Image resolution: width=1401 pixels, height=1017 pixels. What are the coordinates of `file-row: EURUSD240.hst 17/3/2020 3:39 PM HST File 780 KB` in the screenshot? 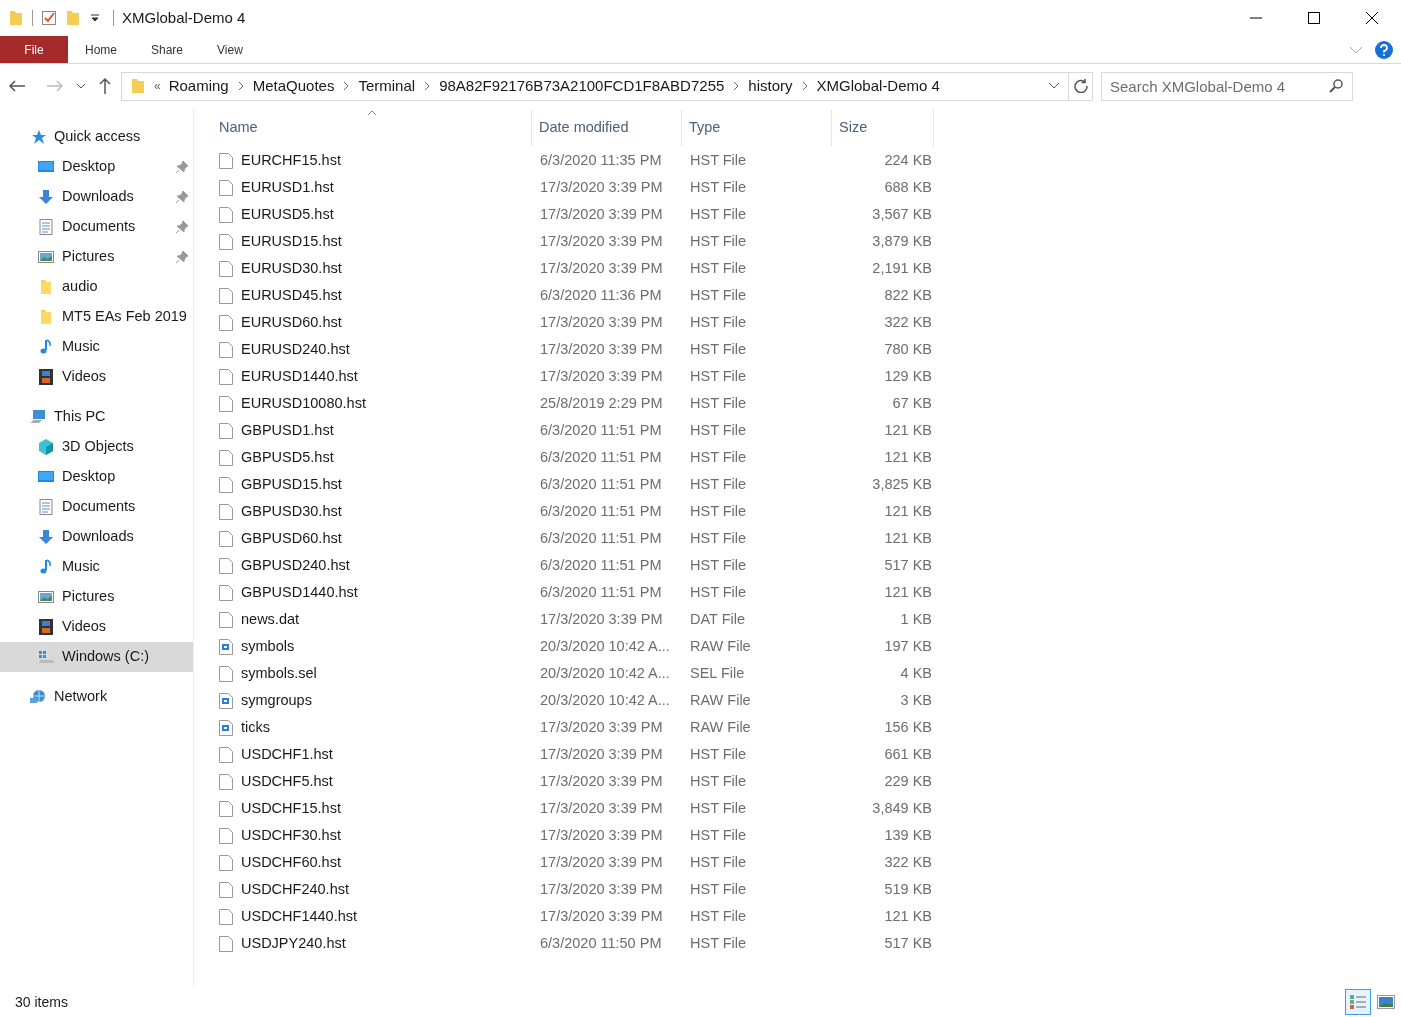 It's located at (806, 349).